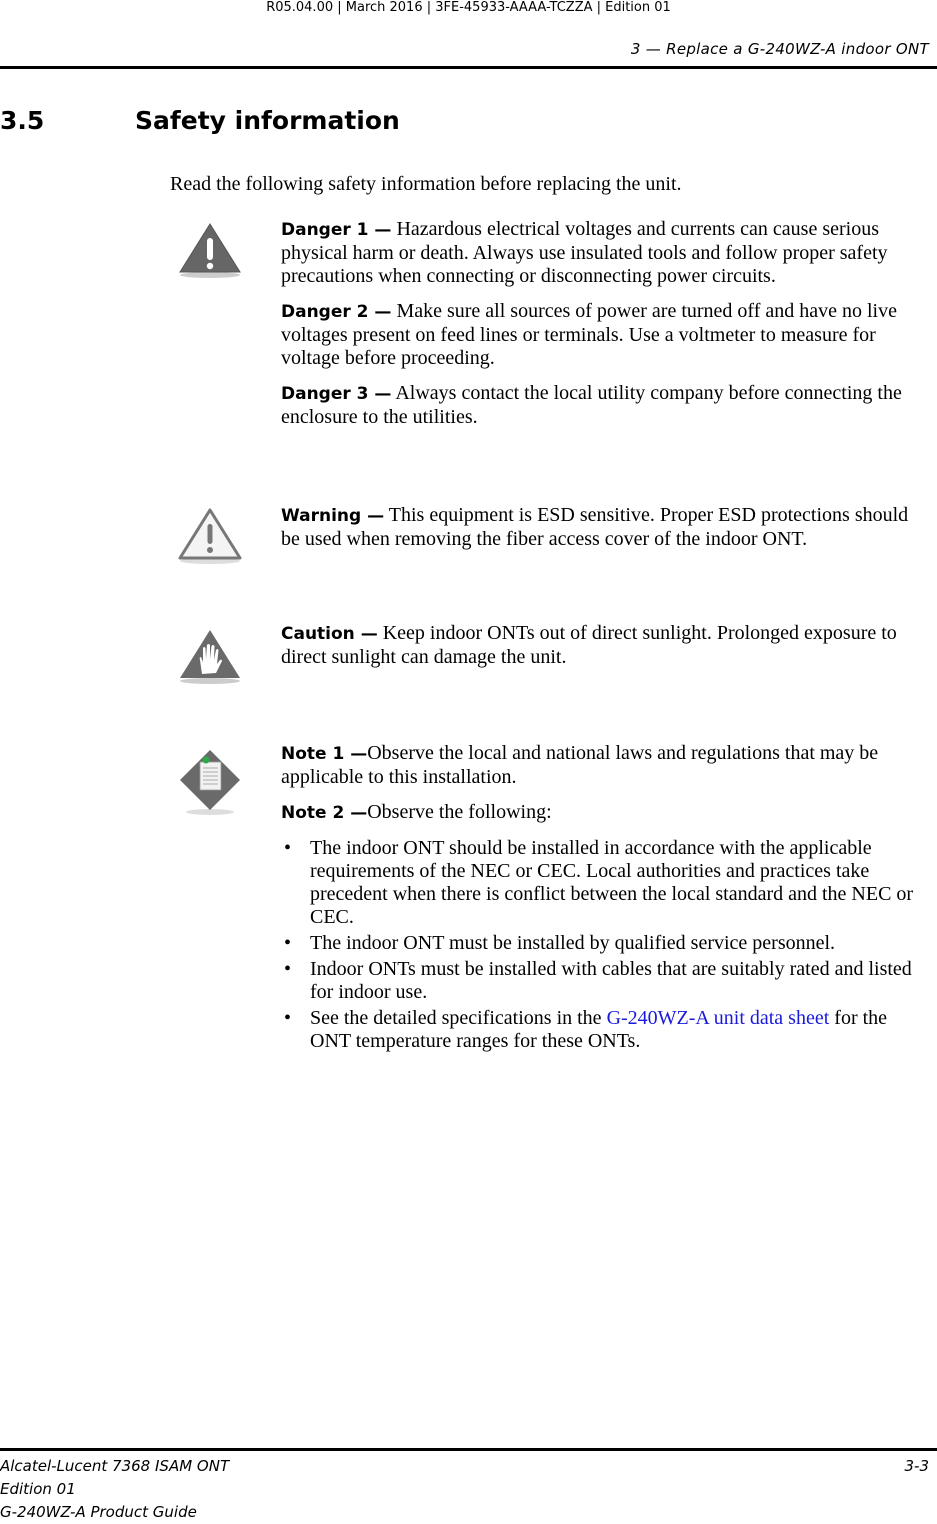 The width and height of the screenshot is (937, 1524). Describe the element at coordinates (98, 1512) in the screenshot. I see `footer-guide: G-240WZ-A Product Guide` at that location.